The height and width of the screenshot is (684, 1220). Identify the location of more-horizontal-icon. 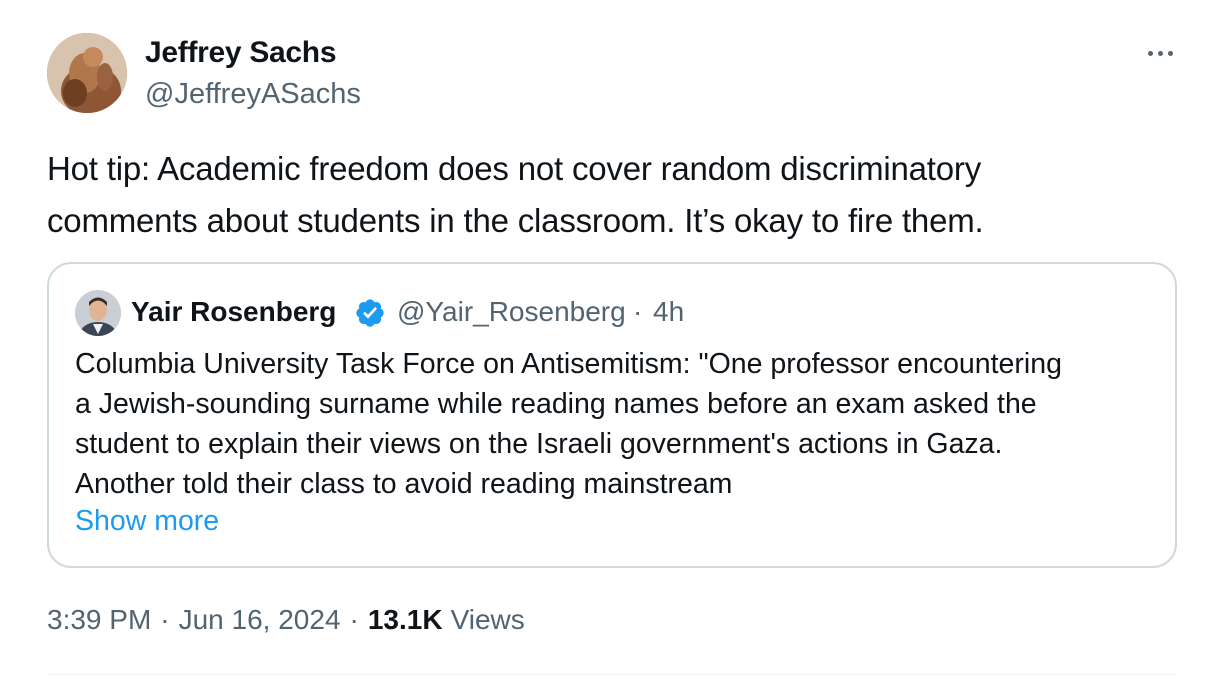
(1150, 53).